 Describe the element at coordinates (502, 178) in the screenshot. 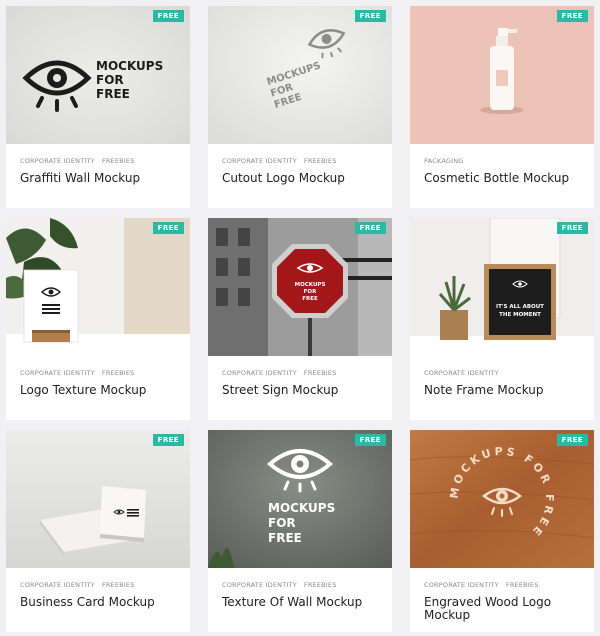

I see `card-title: Cosmetic Bottle Mockup` at that location.